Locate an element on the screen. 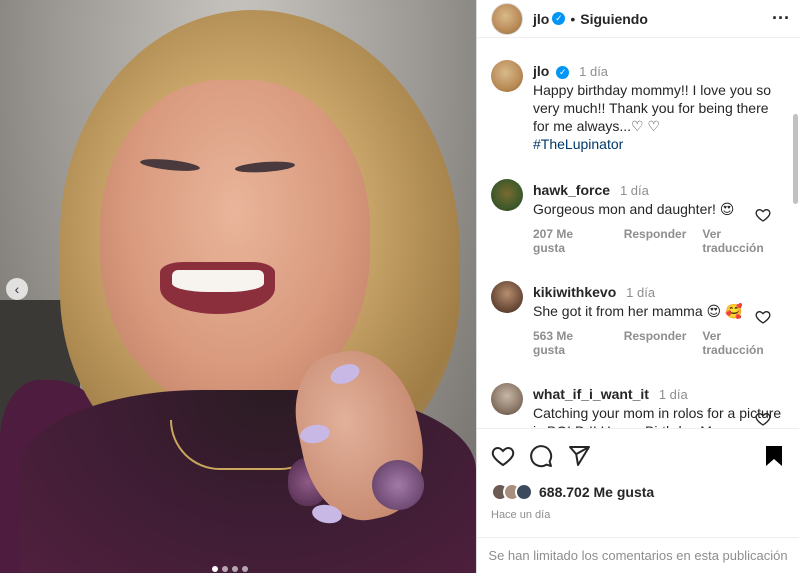  post-header: jlo ✓ • Siguiendo ··· is located at coordinates (638, 19).